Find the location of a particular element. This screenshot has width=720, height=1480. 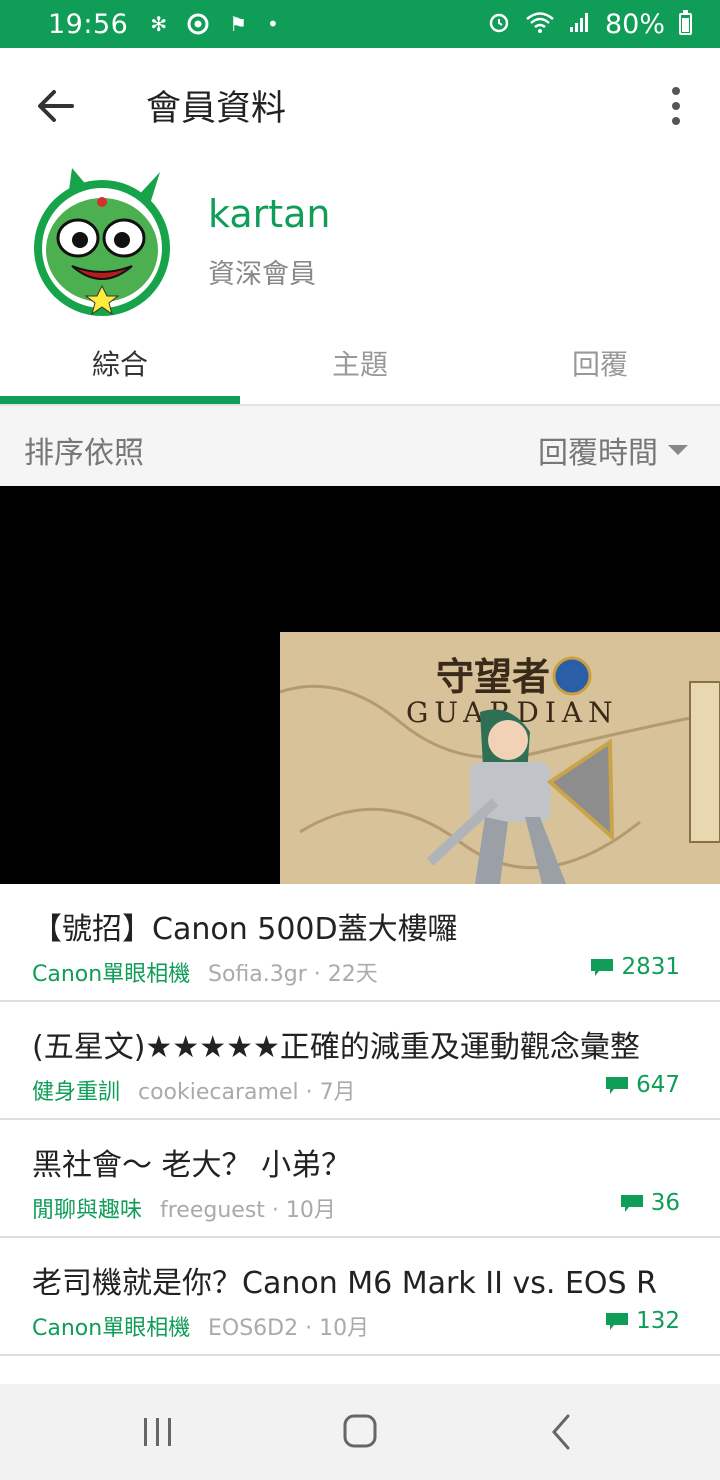

reply-count: 2831 is located at coordinates (635, 967).